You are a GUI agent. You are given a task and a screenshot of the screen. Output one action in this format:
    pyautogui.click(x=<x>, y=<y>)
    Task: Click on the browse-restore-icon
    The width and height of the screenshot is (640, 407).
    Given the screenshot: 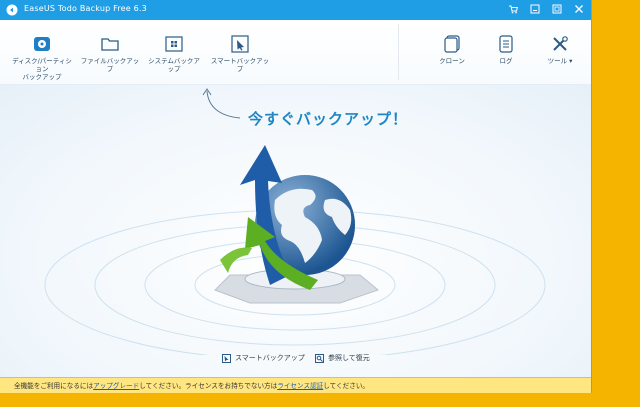 What is the action you would take?
    pyautogui.click(x=319, y=358)
    